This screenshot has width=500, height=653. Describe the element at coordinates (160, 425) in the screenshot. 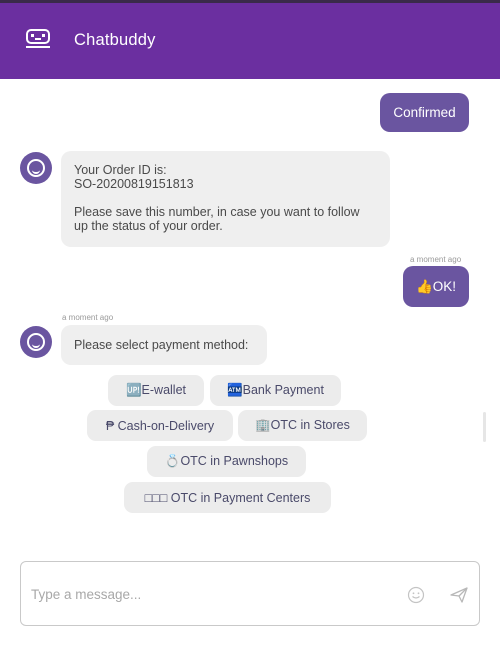

I see `payment-option-cod: ₱ Cash-on-Delivery` at that location.